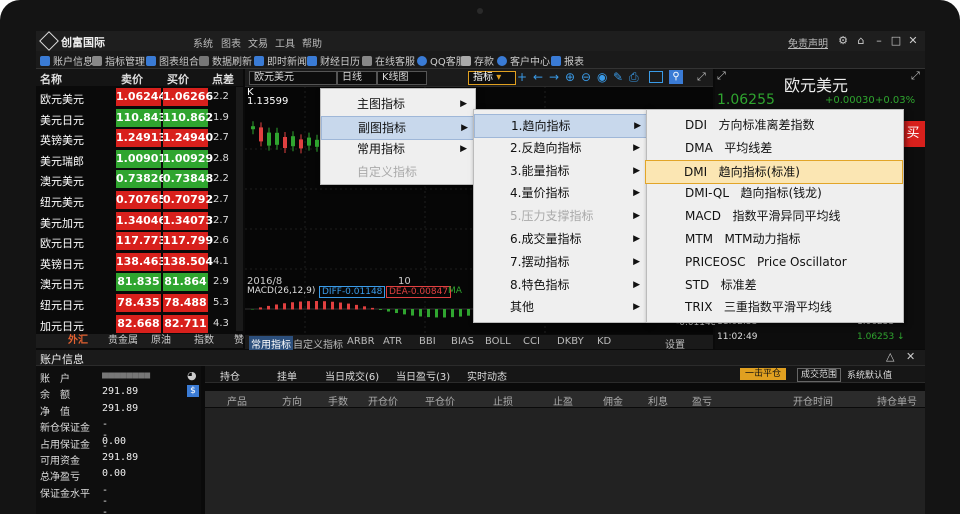 The height and width of the screenshot is (514, 960). I want to click on indicator-menu-item: 副图指标 ▶, so click(399, 127).